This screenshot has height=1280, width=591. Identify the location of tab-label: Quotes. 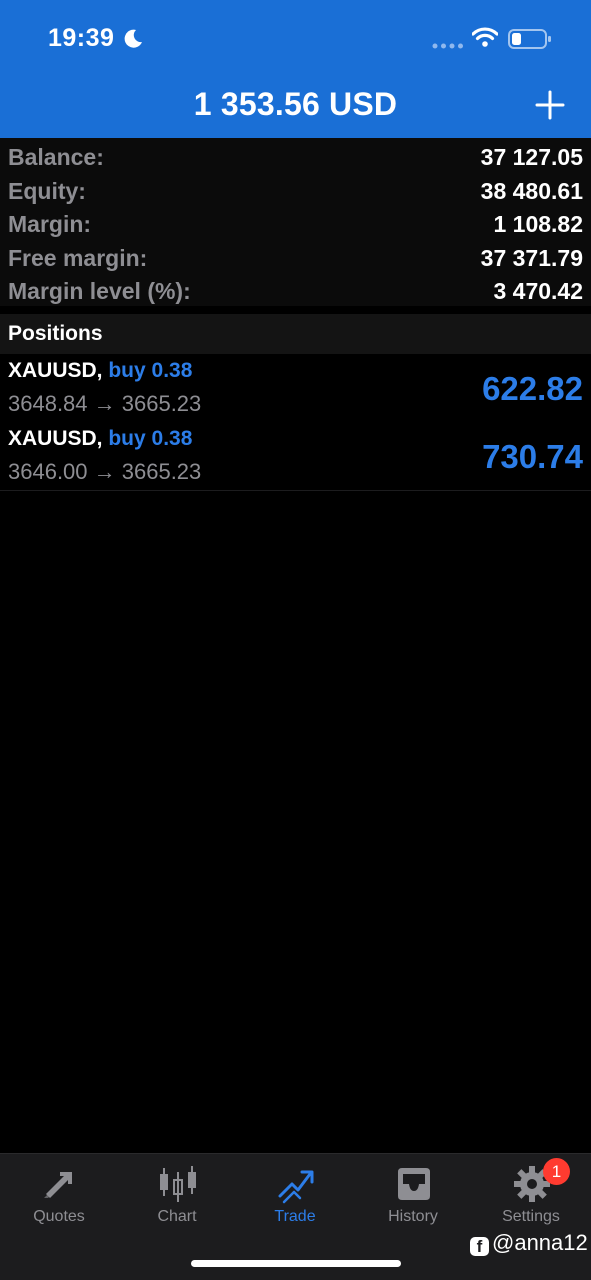
(59, 1216).